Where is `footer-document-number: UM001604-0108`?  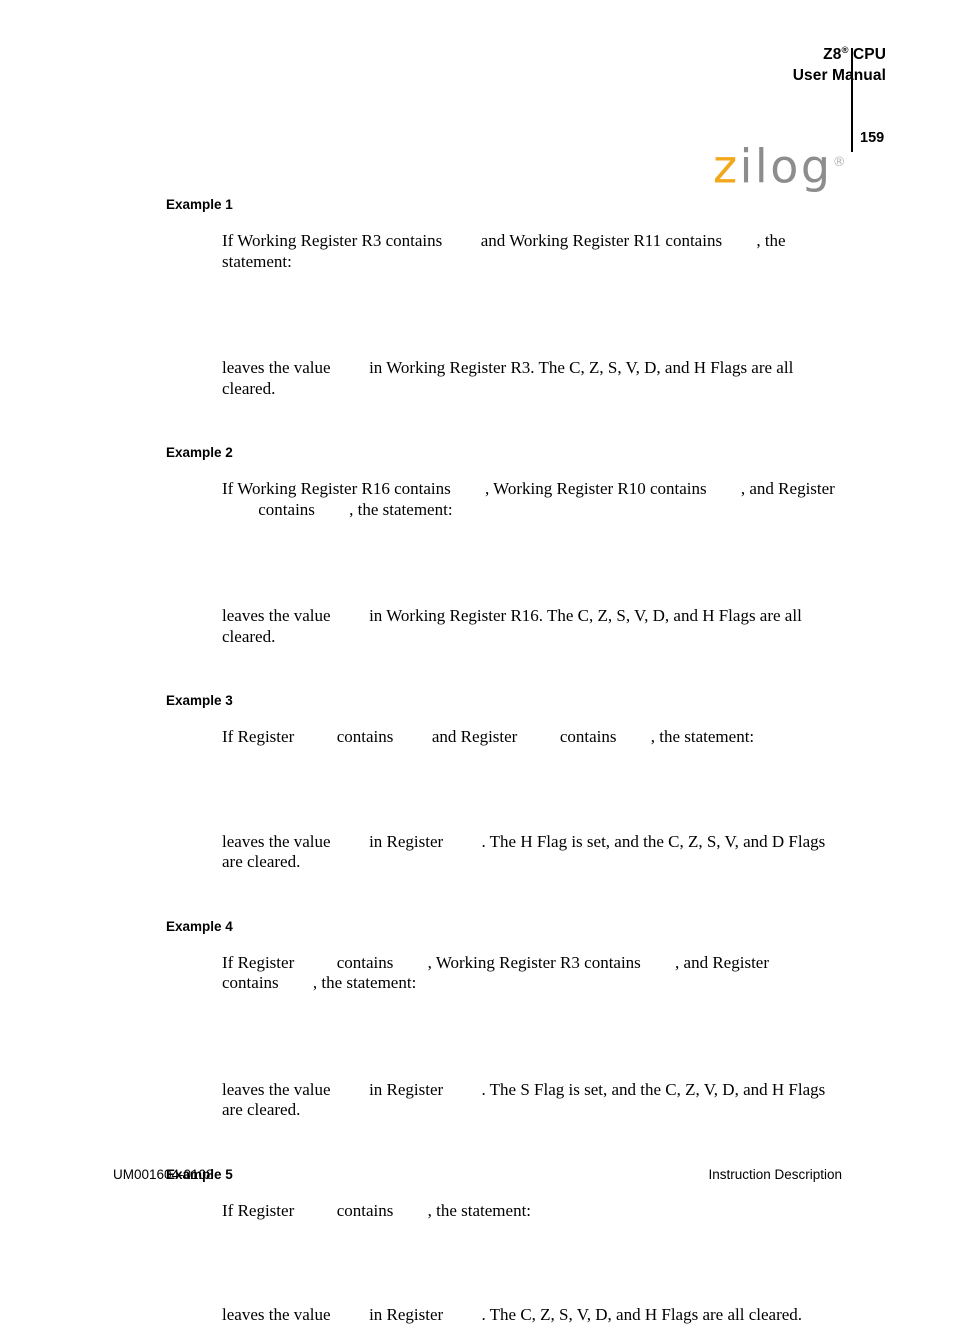 footer-document-number: UM001604-0108 is located at coordinates (163, 1174).